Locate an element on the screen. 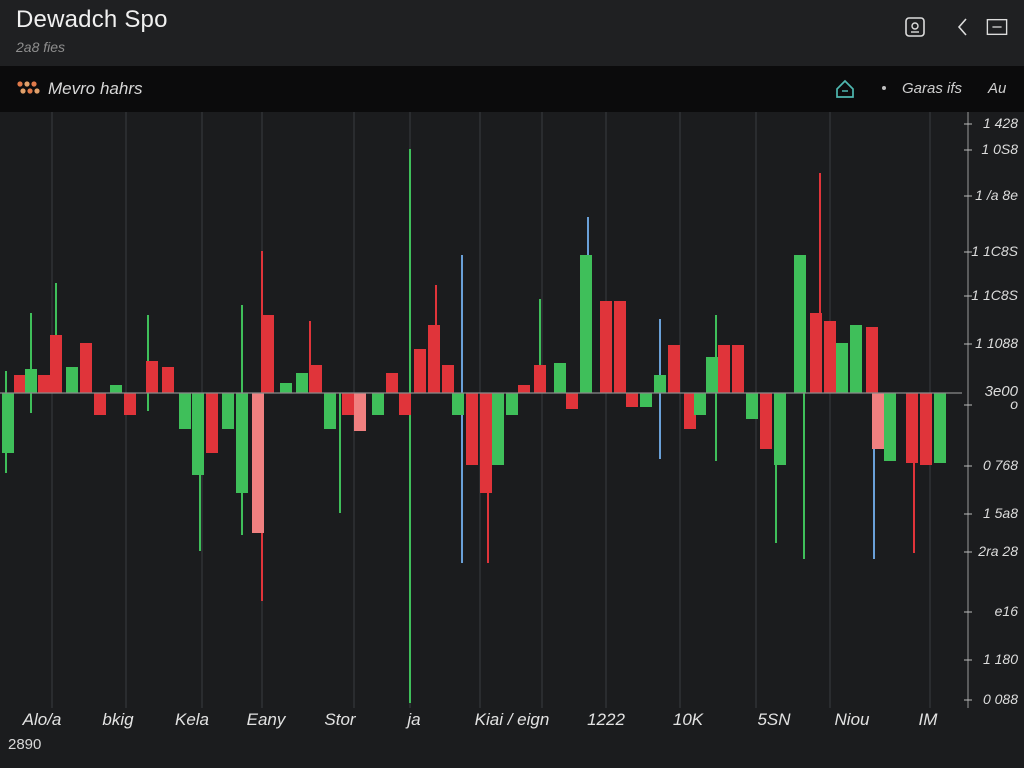 Image resolution: width=1024 pixels, height=768 pixels. panel-button is located at coordinates (997, 27).